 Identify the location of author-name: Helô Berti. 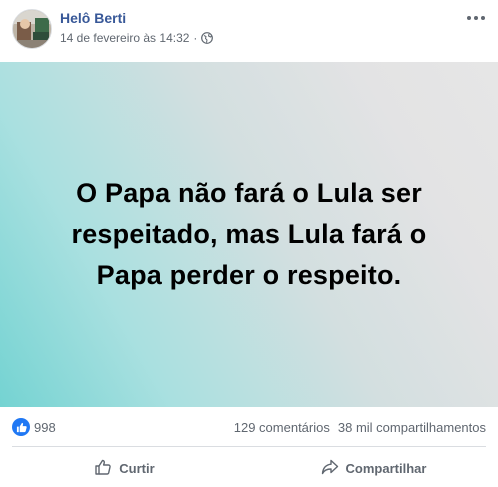
(93, 18).